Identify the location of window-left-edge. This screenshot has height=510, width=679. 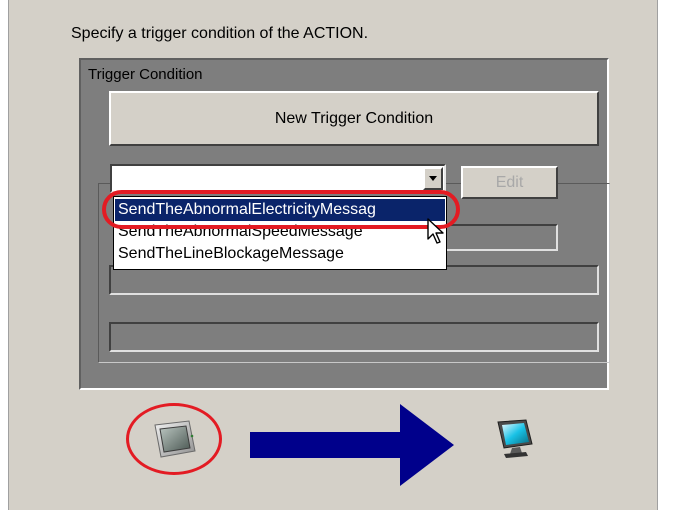
(4, 255).